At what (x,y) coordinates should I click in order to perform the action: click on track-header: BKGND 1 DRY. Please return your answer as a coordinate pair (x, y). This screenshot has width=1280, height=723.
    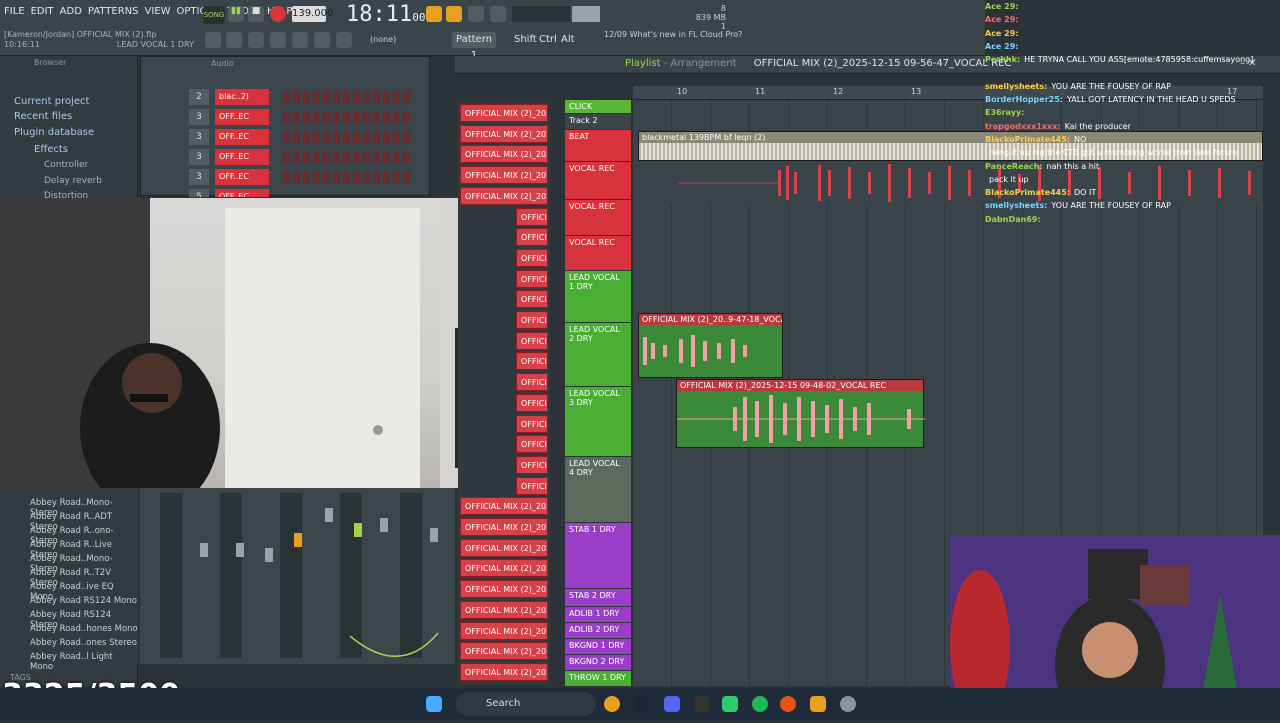
    Looking at the image, I should click on (598, 646).